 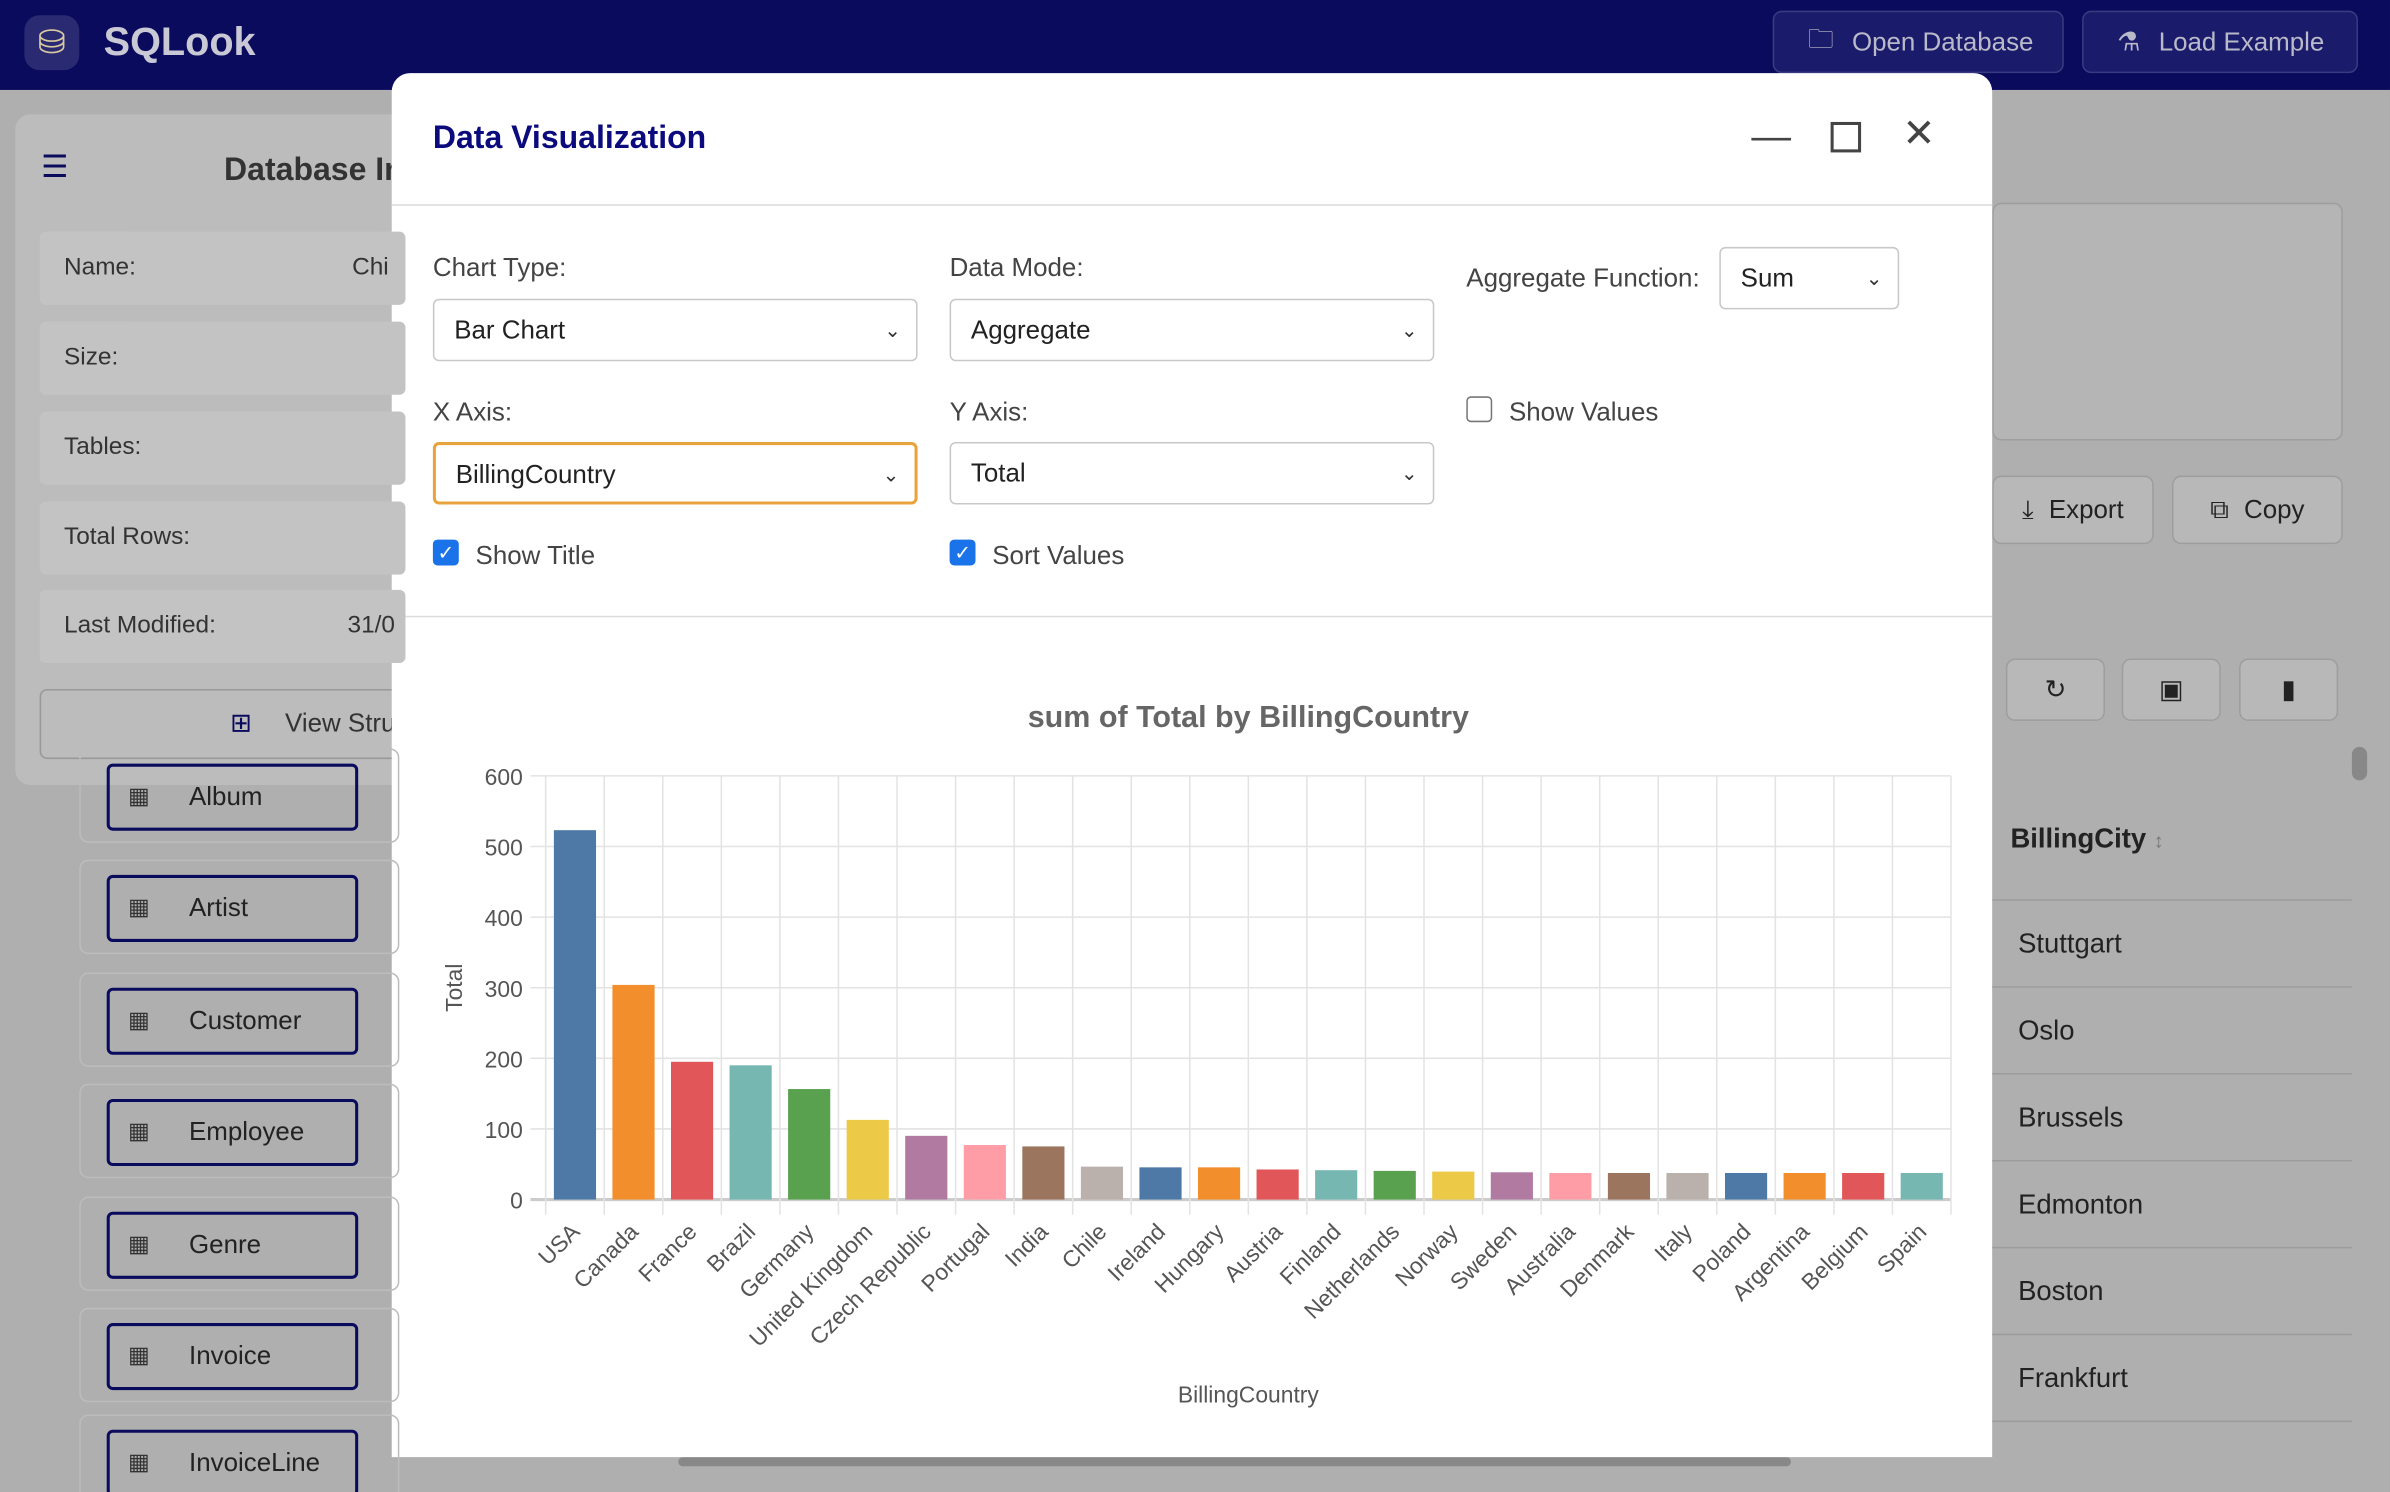 What do you see at coordinates (516, 1201) in the screenshot?
I see `y-tick-label: 0` at bounding box center [516, 1201].